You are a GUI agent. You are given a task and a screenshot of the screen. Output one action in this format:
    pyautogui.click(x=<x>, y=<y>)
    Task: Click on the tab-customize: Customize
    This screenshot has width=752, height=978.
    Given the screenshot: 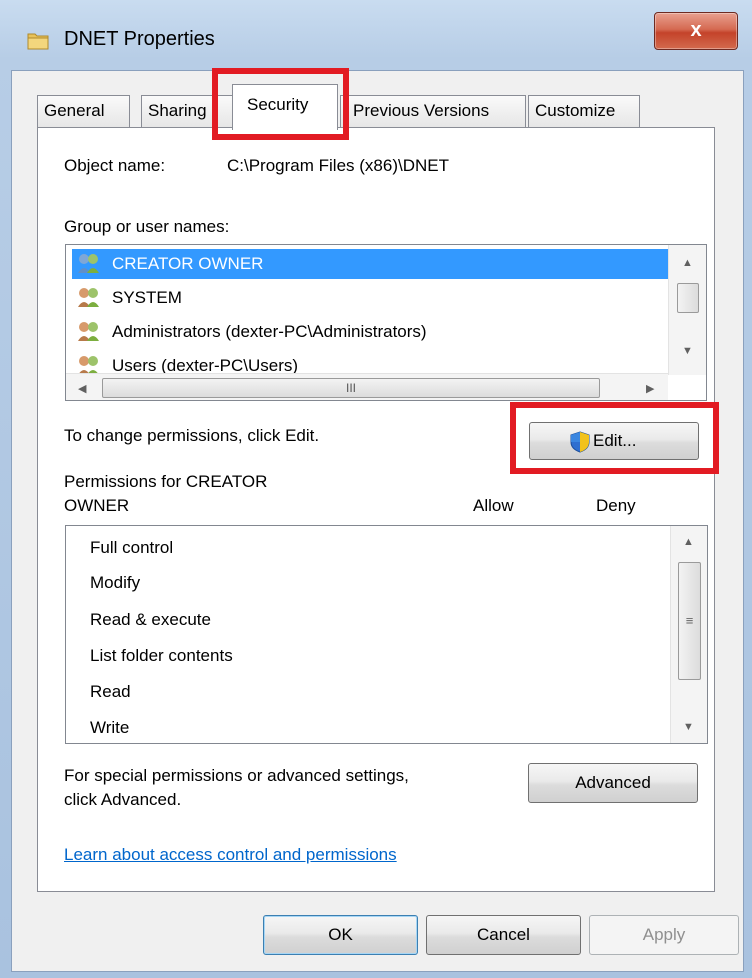 What is the action you would take?
    pyautogui.click(x=584, y=111)
    